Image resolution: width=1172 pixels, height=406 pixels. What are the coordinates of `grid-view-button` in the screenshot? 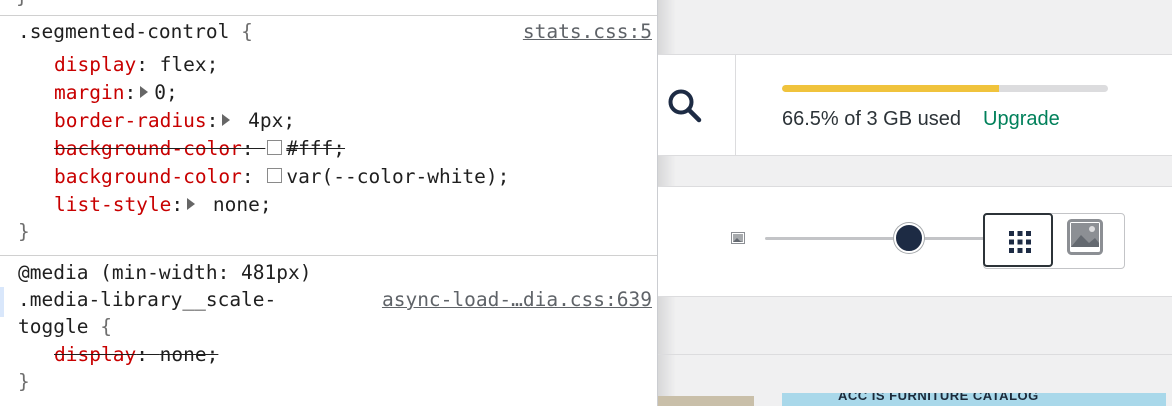 It's located at (1018, 240).